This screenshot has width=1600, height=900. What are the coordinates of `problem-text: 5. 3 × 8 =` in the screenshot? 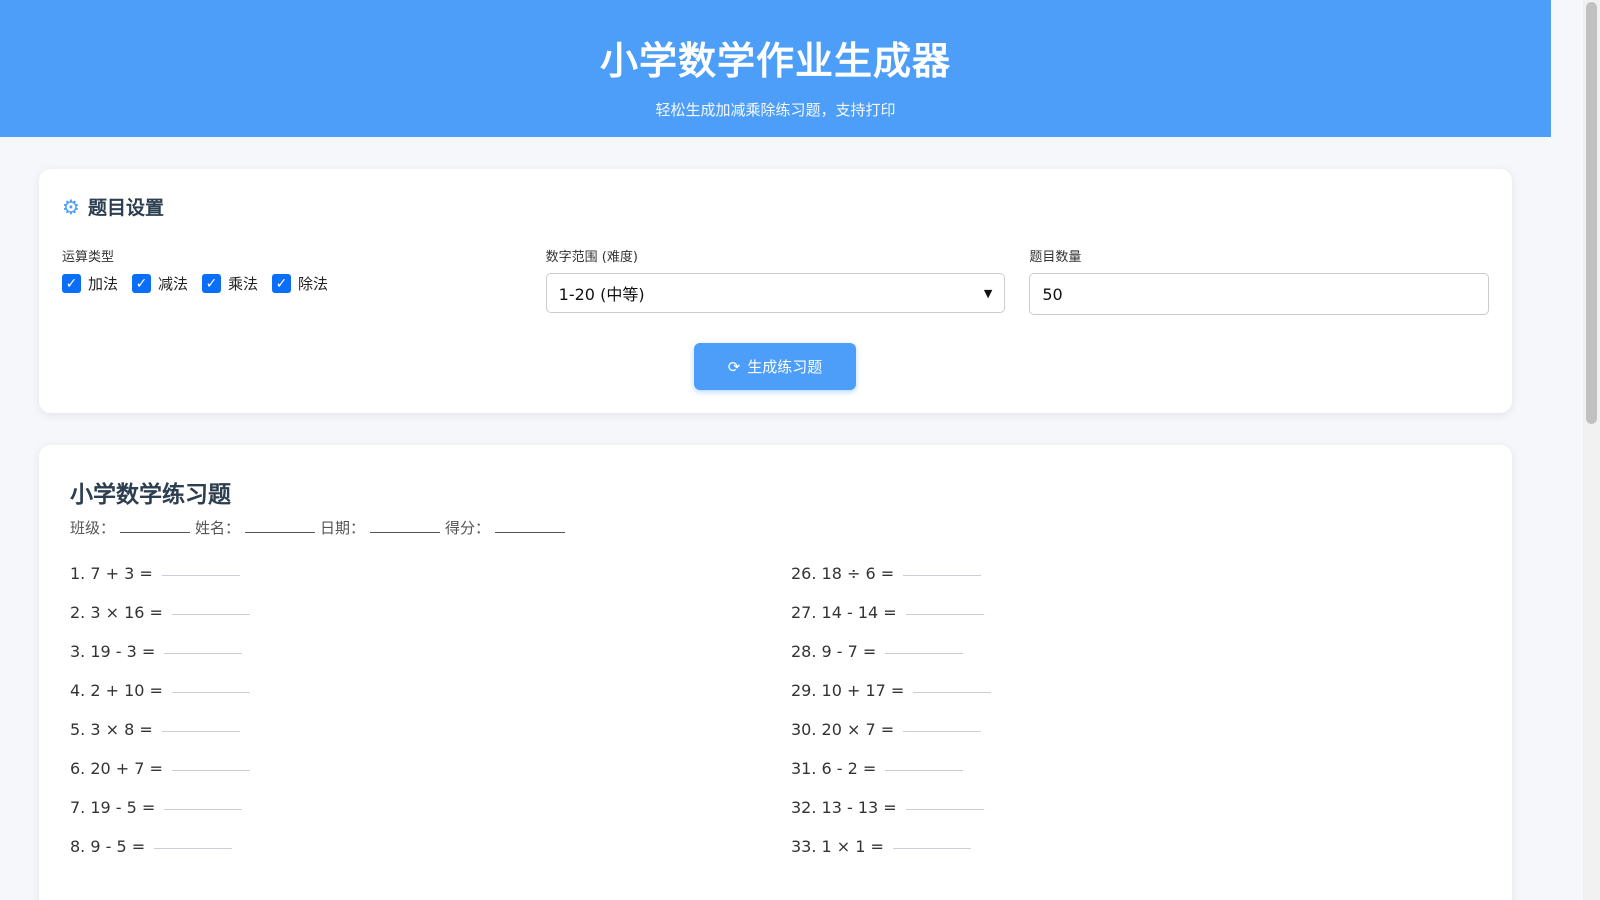 It's located at (111, 729).